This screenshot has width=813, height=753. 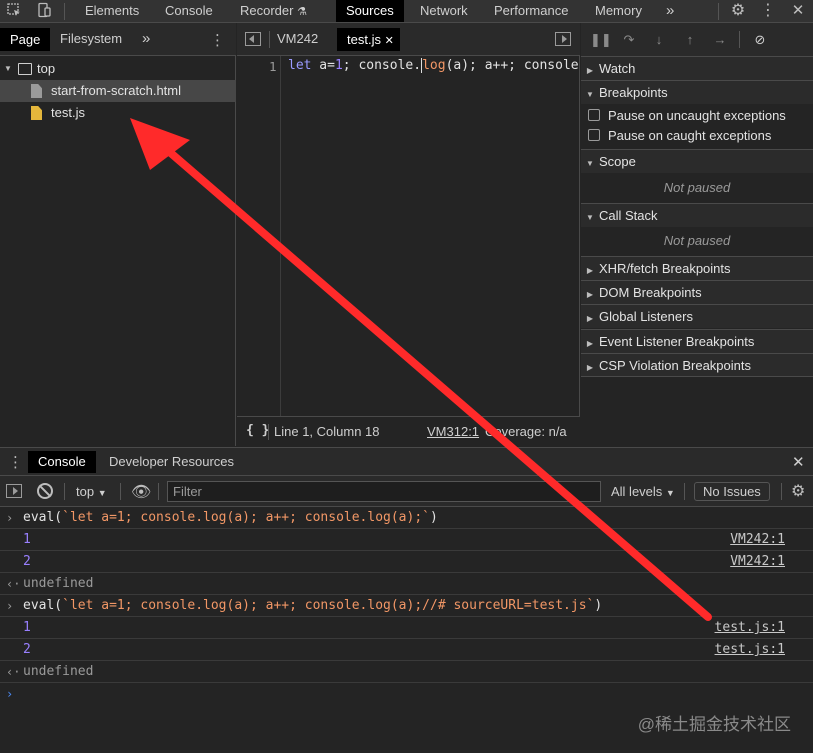 I want to click on tab-filesystem: Filesystem, so click(x=91, y=39).